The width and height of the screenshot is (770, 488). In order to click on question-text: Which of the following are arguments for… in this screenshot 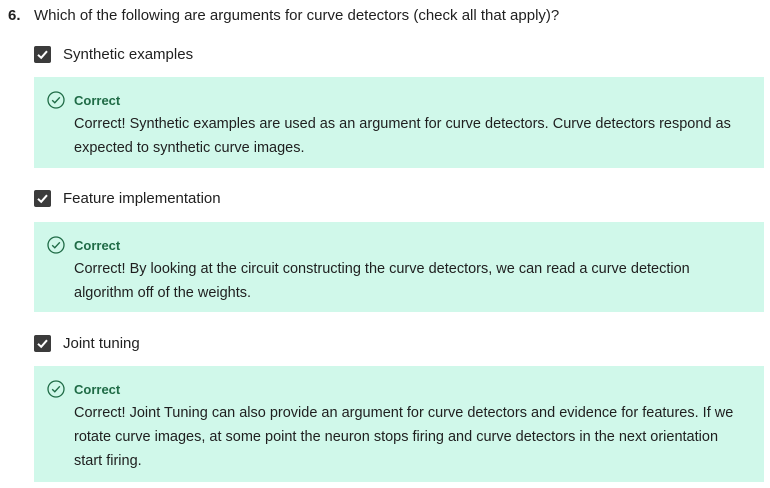, I will do `click(297, 15)`.